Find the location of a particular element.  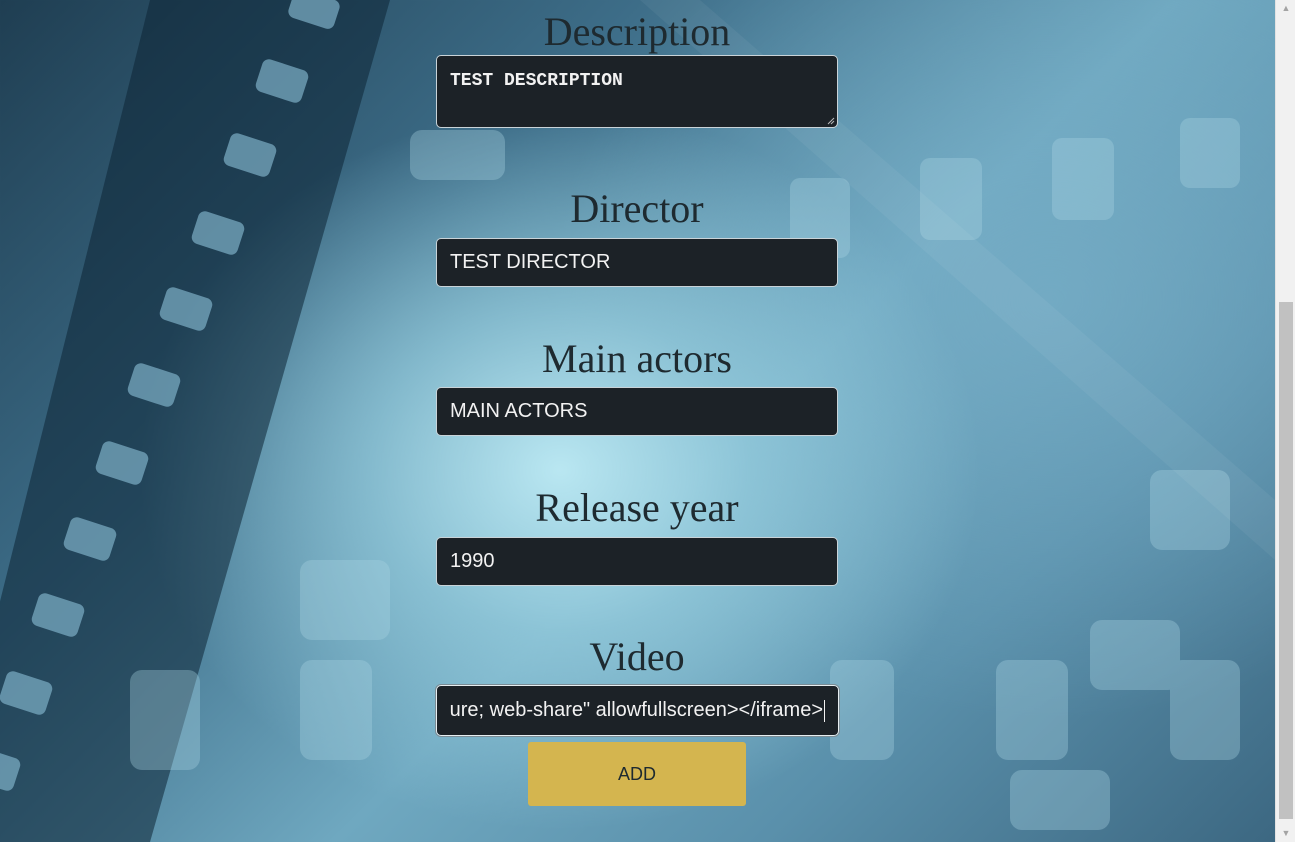

main-actors-label: Main actors is located at coordinates (637, 358).